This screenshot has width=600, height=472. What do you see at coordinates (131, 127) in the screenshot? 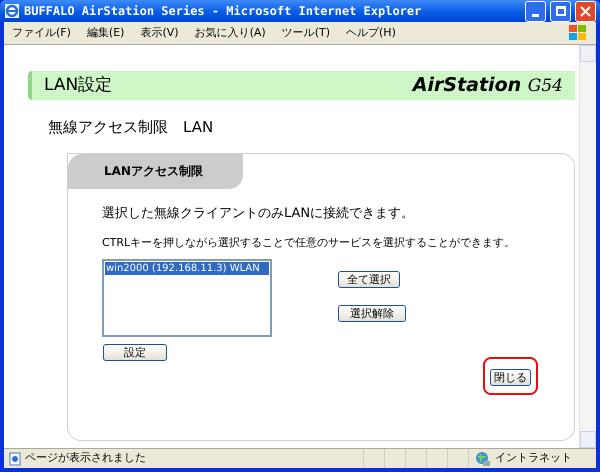
I see `page-heading: 無線アクセス制限 LAN` at bounding box center [131, 127].